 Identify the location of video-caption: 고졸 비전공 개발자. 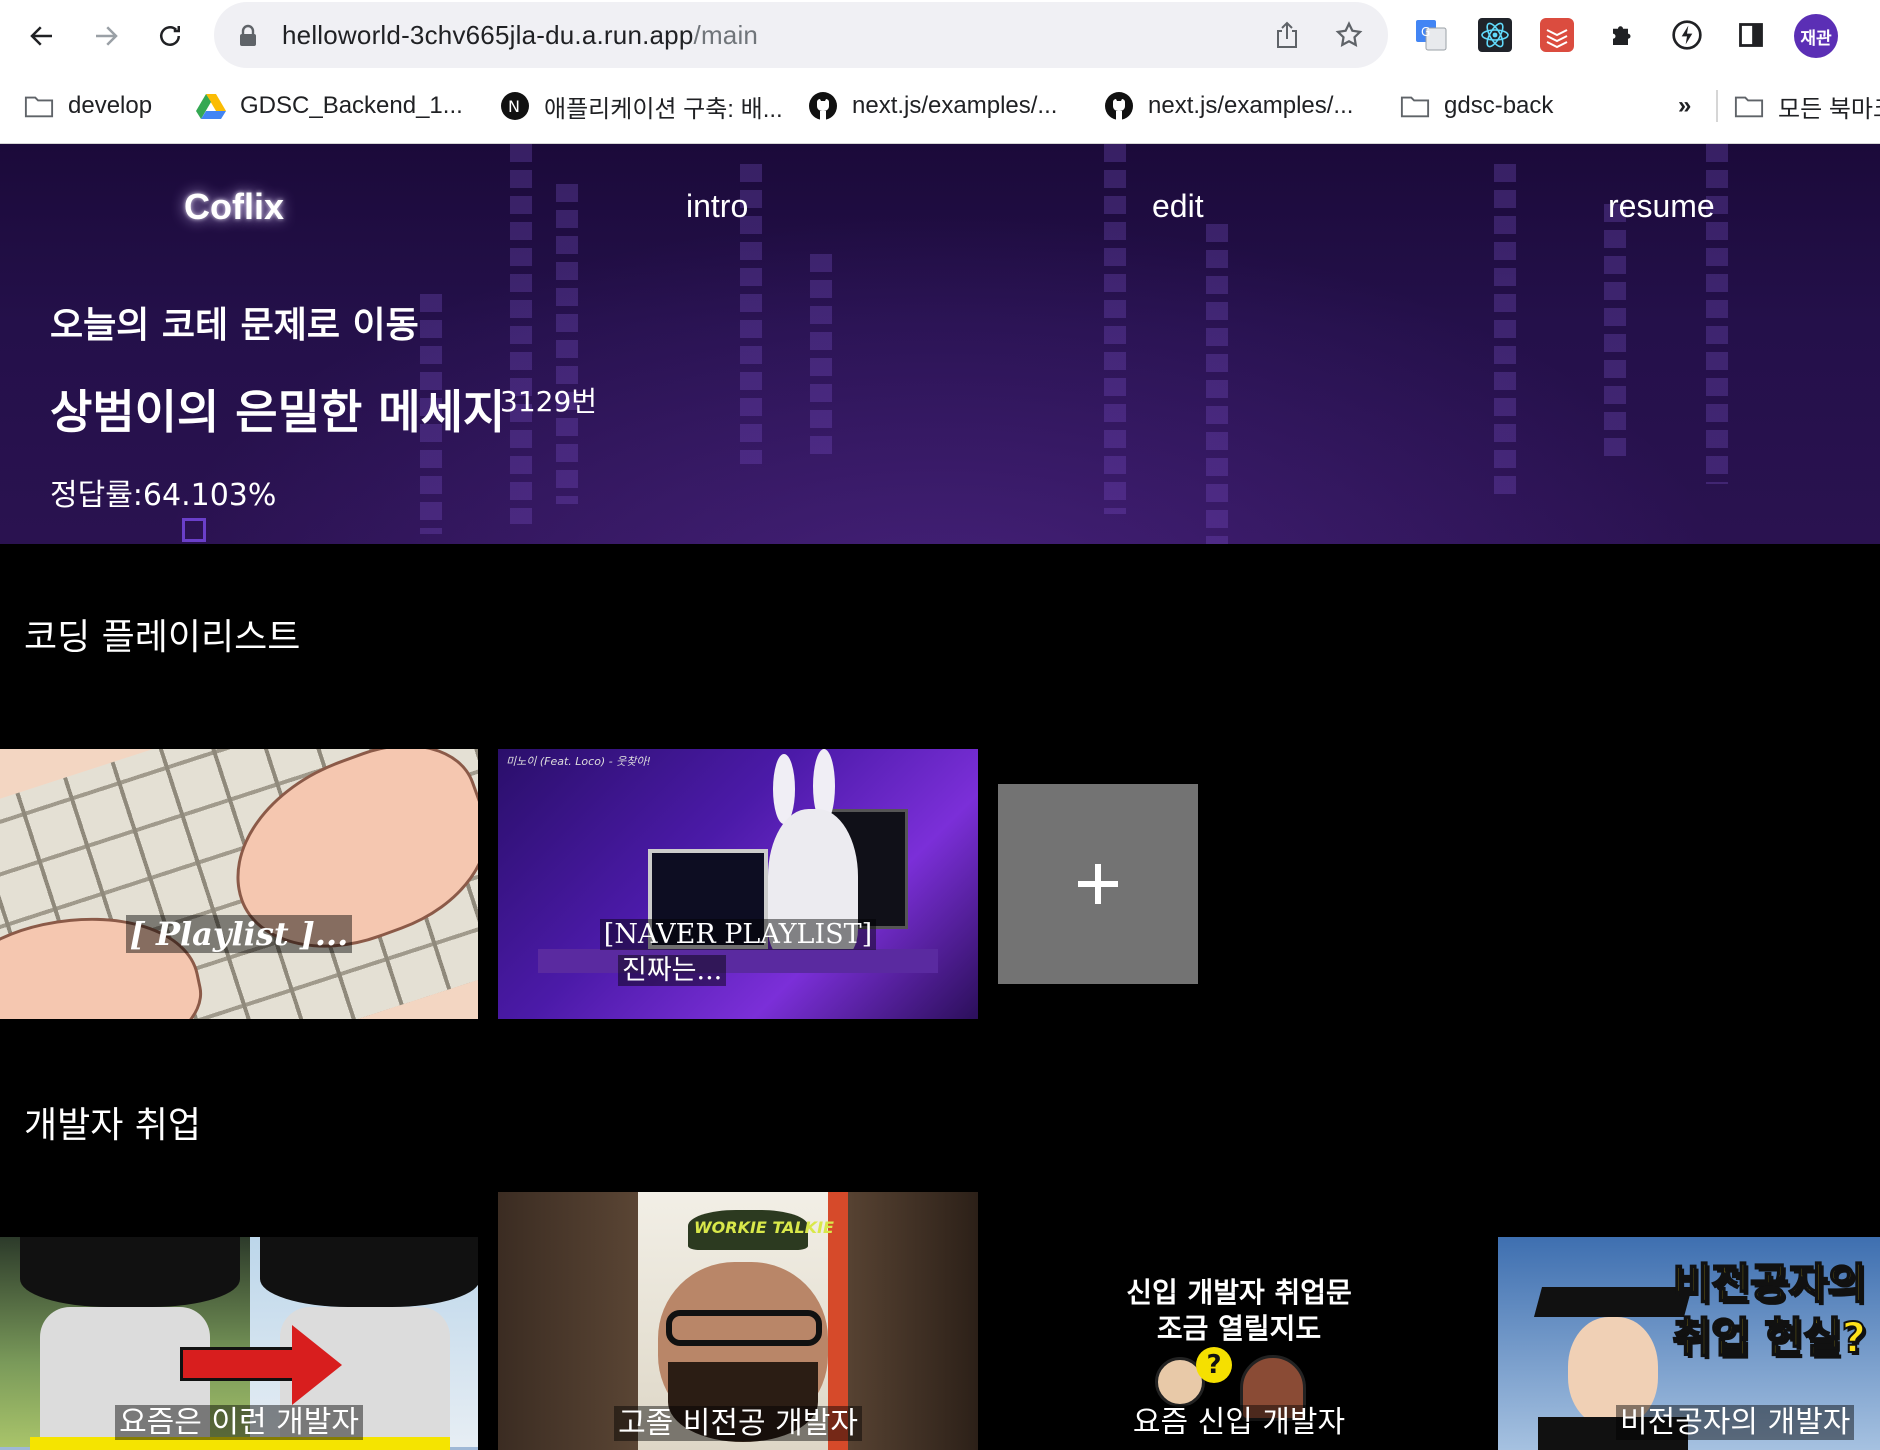
(738, 1420).